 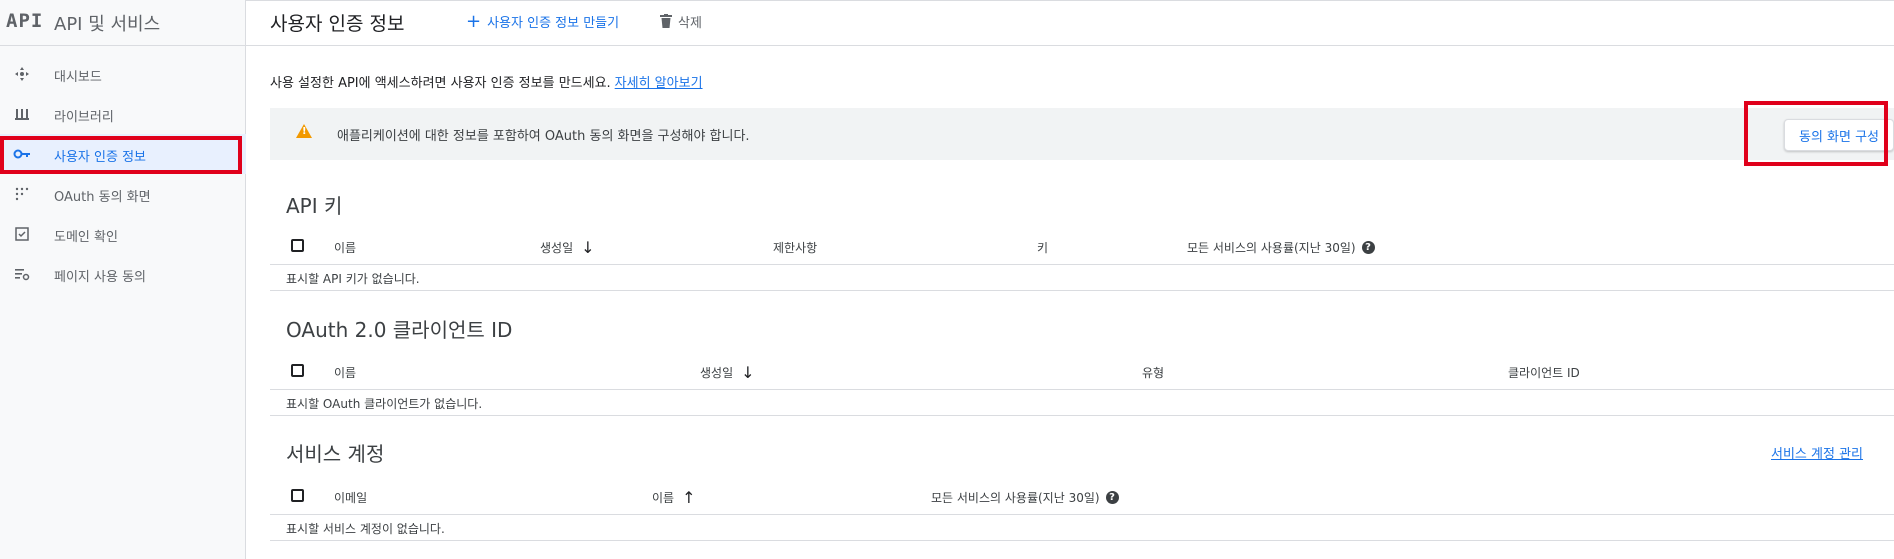 What do you see at coordinates (107, 24) in the screenshot?
I see `sidebar-title: API 및 서비스` at bounding box center [107, 24].